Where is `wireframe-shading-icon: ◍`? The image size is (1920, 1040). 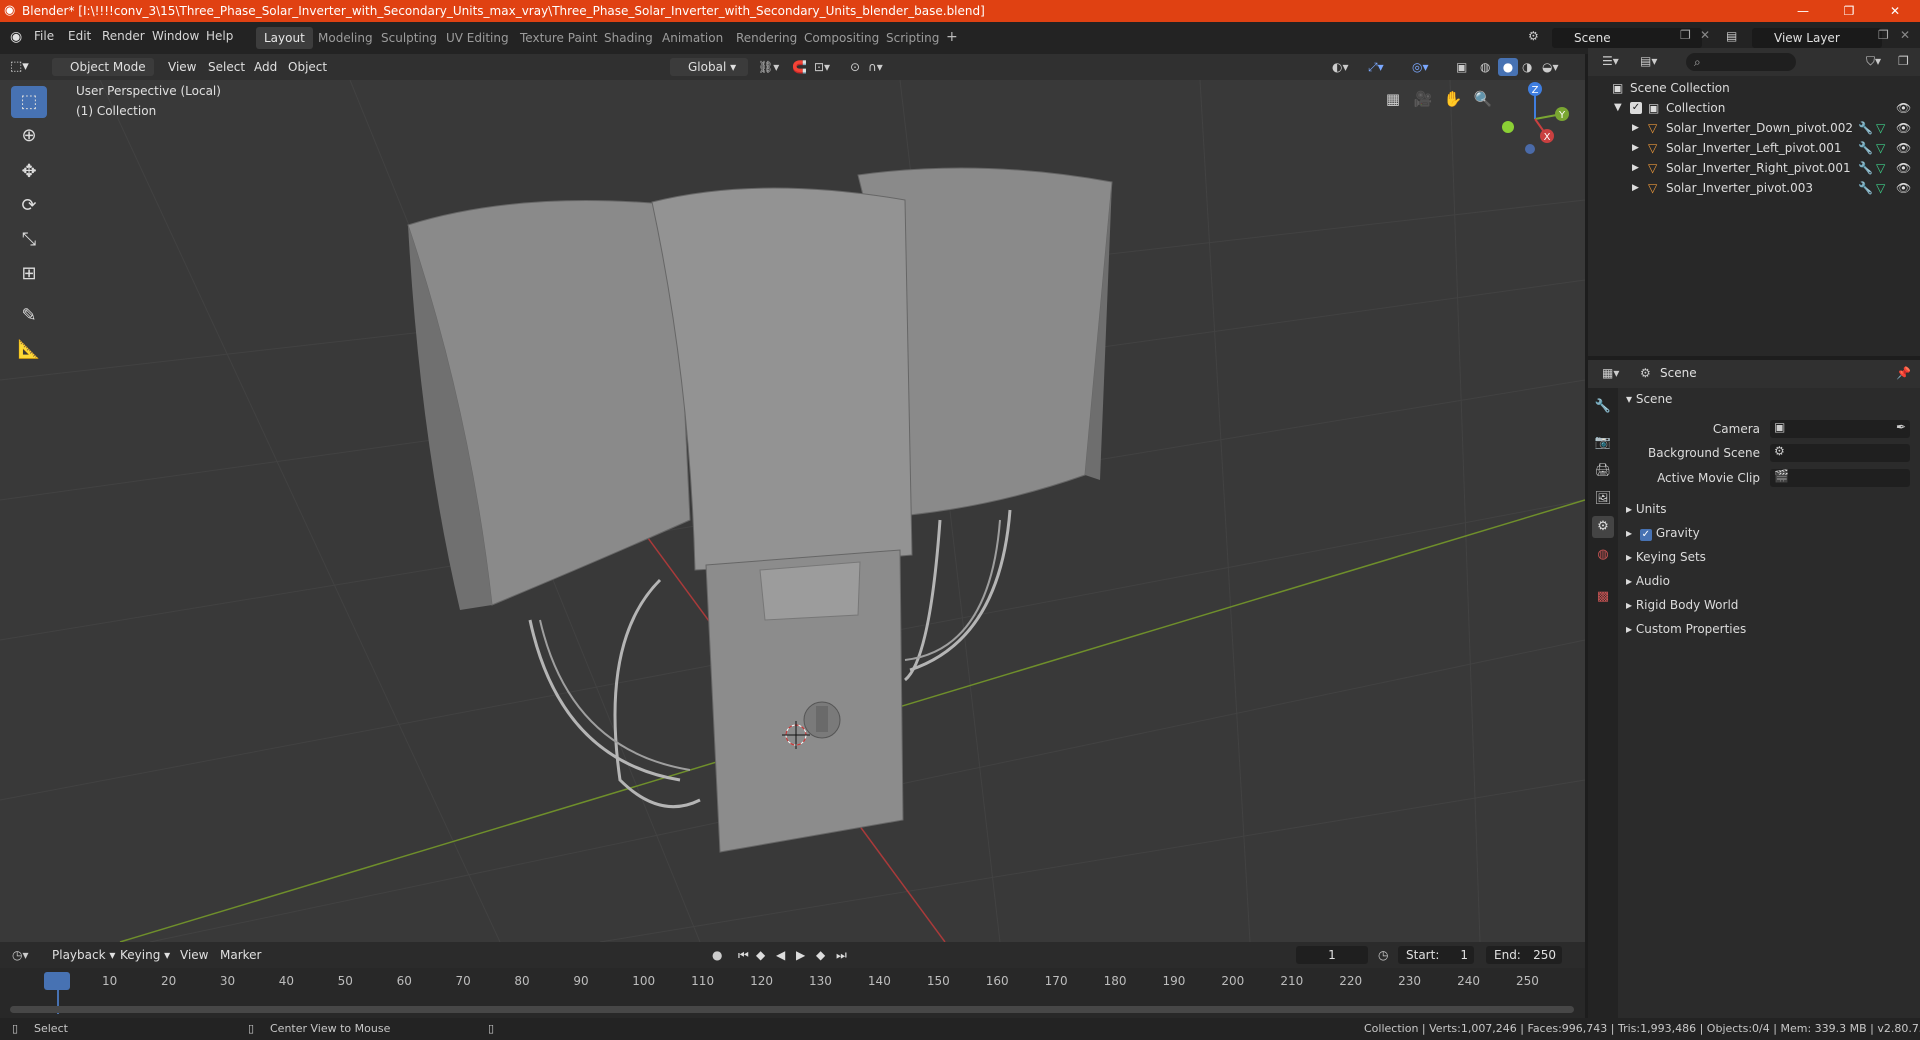 wireframe-shading-icon: ◍ is located at coordinates (1485, 67).